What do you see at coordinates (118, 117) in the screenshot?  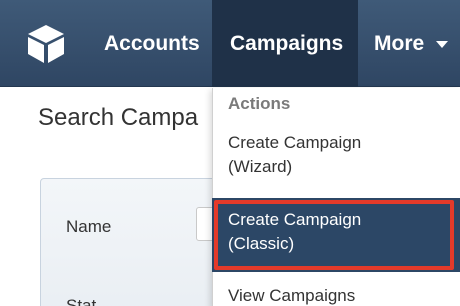 I see `page-title: Search Campa` at bounding box center [118, 117].